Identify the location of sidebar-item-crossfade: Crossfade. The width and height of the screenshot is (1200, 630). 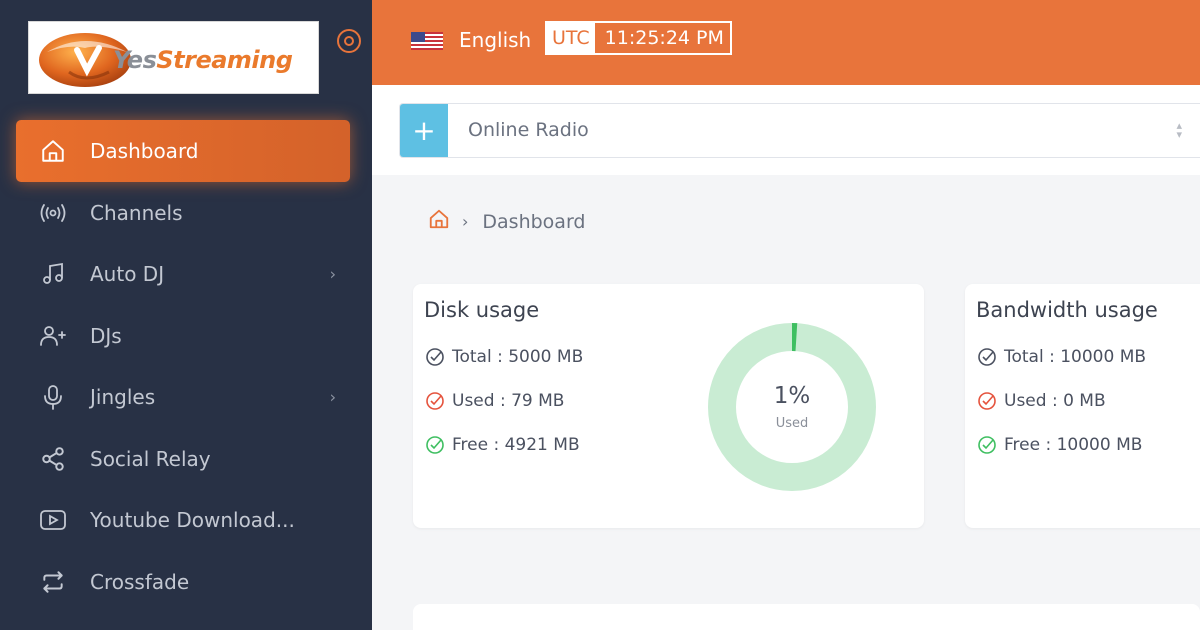
(186, 582).